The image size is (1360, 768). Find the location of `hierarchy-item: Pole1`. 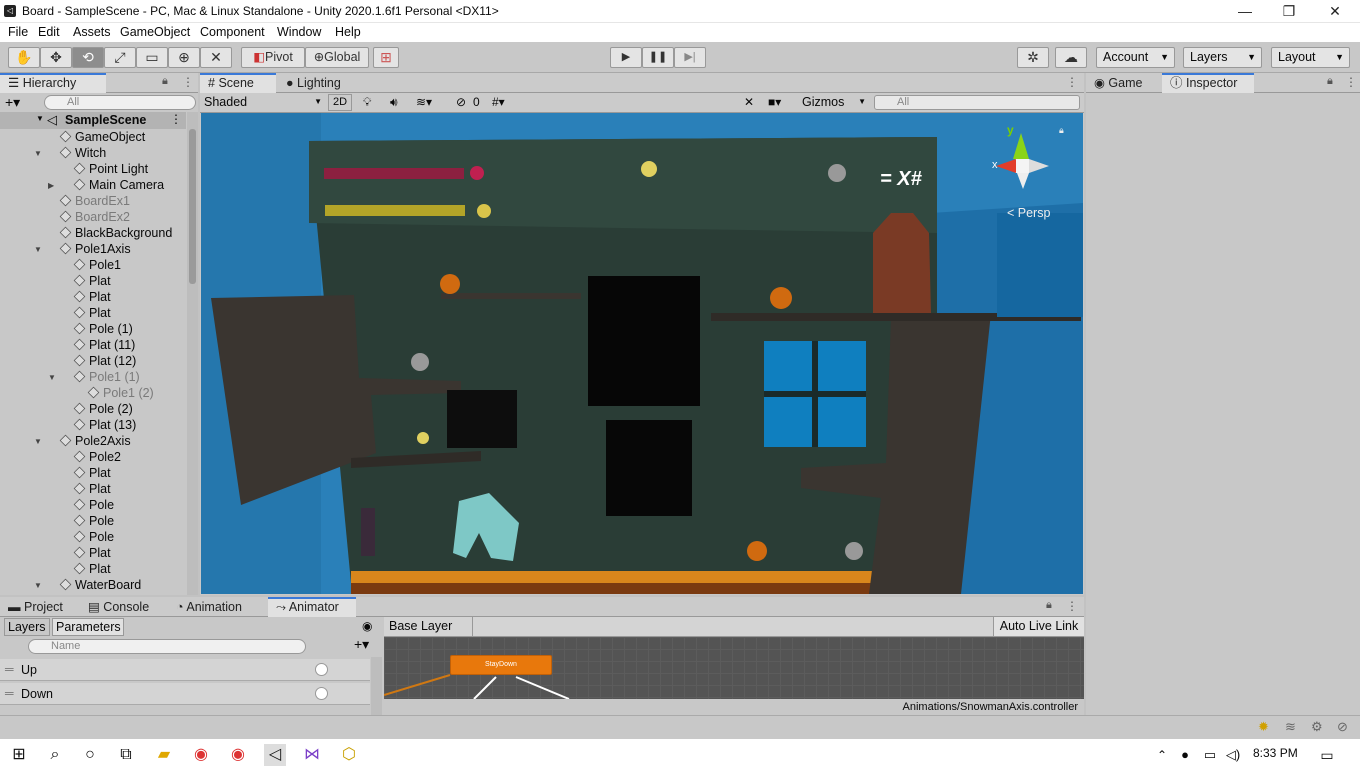

hierarchy-item: Pole1 is located at coordinates (93, 265).